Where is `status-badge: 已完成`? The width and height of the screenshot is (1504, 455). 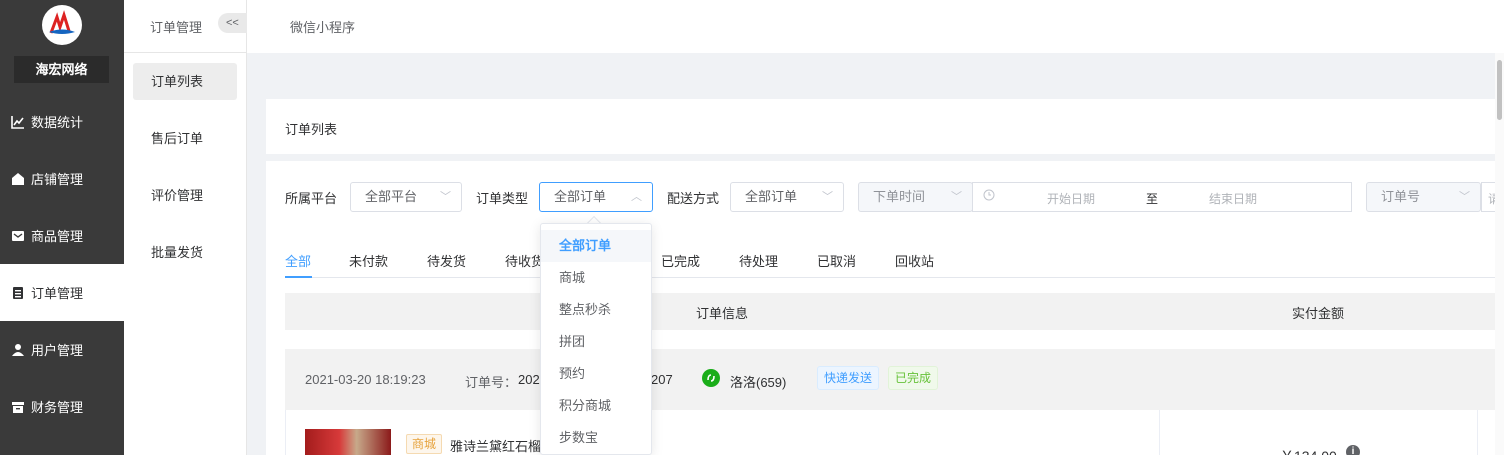 status-badge: 已完成 is located at coordinates (913, 378).